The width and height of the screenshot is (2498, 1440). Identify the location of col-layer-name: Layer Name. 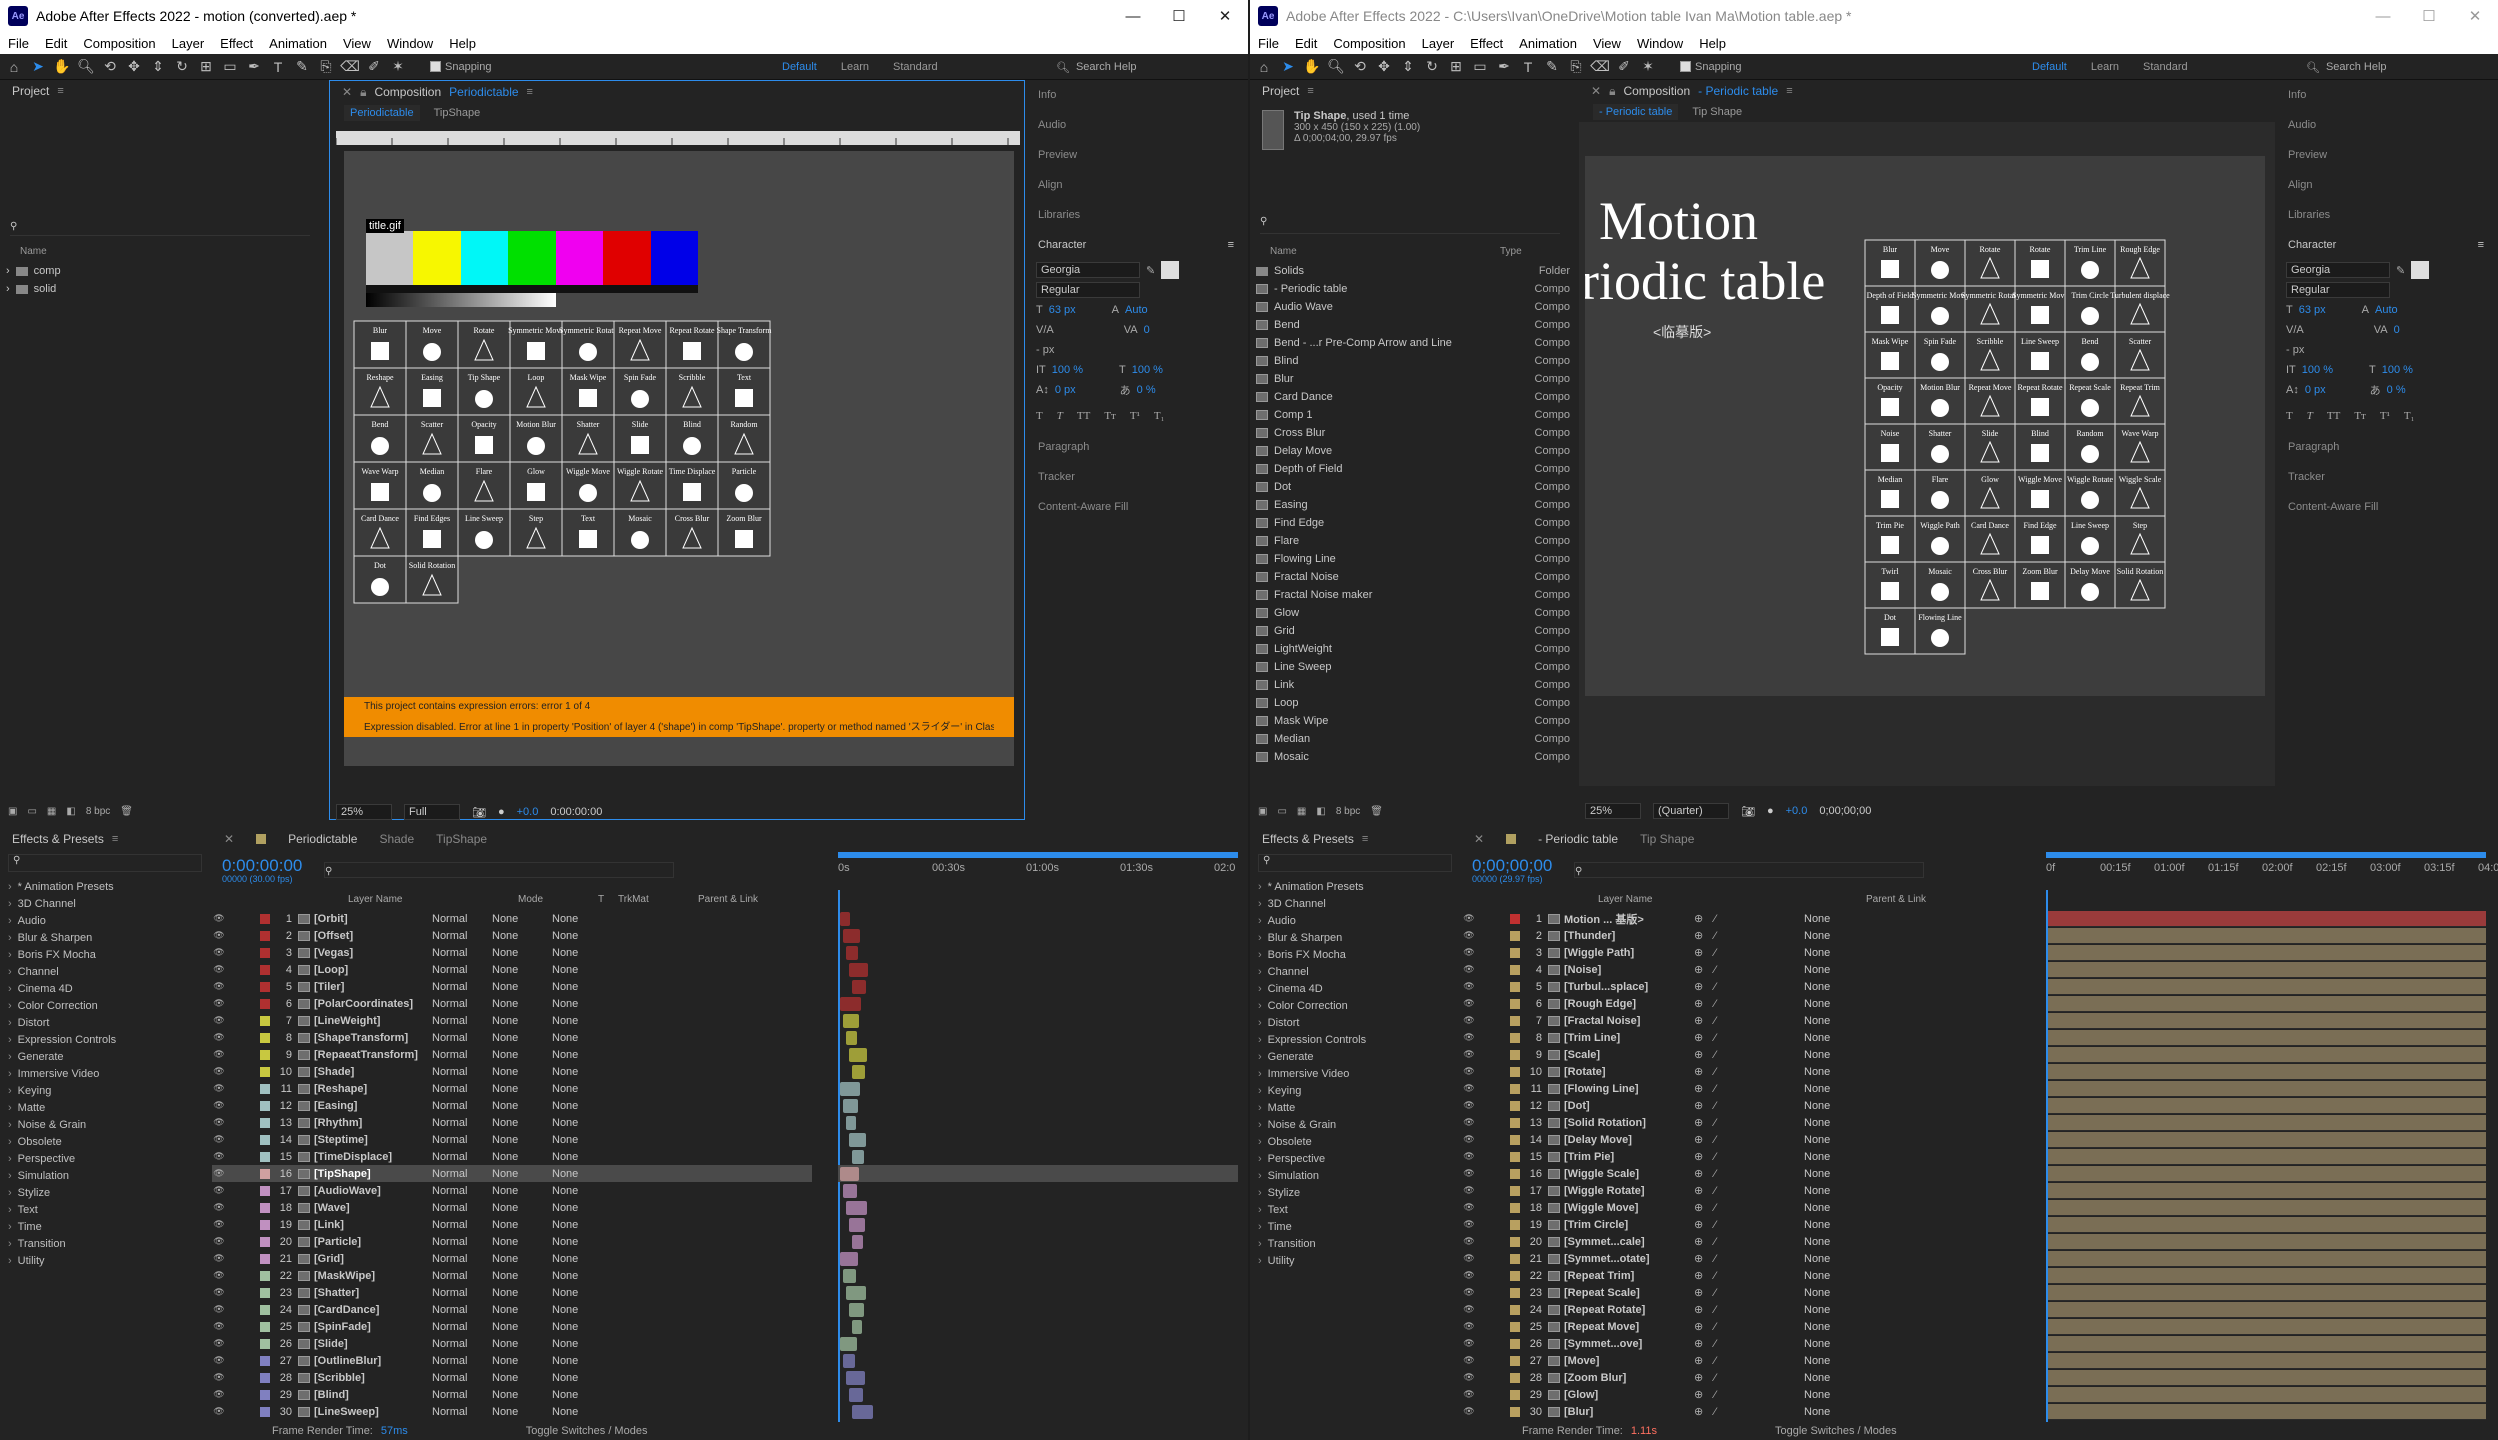
(1732, 901).